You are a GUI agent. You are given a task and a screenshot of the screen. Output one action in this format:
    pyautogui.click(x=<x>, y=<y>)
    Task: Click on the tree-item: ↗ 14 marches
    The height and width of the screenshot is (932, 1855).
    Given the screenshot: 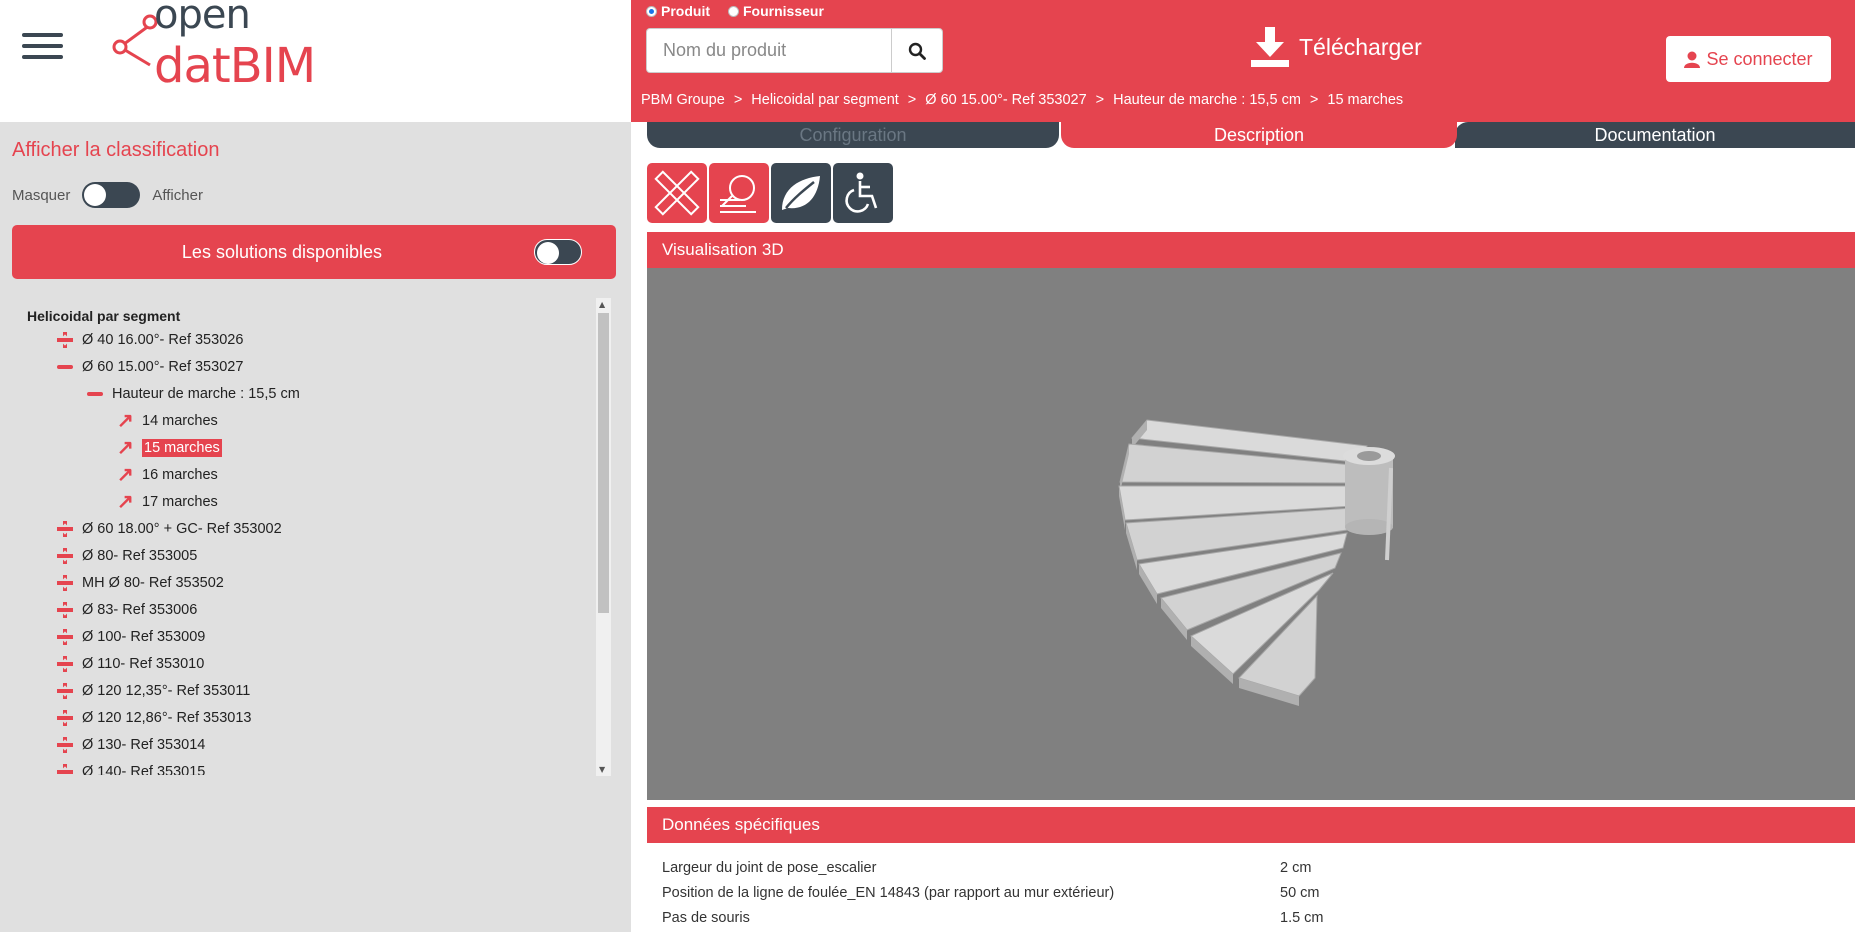 What is the action you would take?
    pyautogui.click(x=167, y=421)
    